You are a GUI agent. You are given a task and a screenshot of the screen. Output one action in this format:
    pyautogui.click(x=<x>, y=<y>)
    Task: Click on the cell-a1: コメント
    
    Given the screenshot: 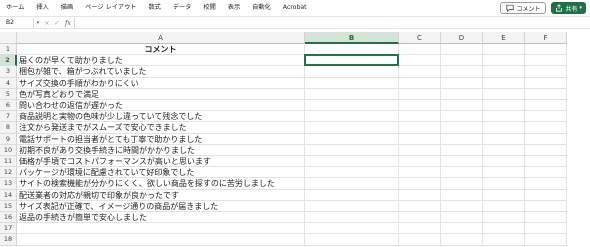 What is the action you would take?
    pyautogui.click(x=161, y=50)
    